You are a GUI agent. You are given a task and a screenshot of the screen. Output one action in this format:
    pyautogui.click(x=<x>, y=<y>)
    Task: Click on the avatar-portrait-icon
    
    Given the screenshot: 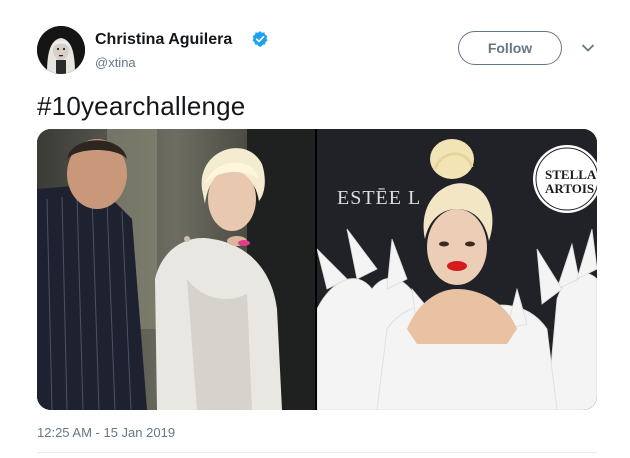 What is the action you would take?
    pyautogui.click(x=61, y=50)
    